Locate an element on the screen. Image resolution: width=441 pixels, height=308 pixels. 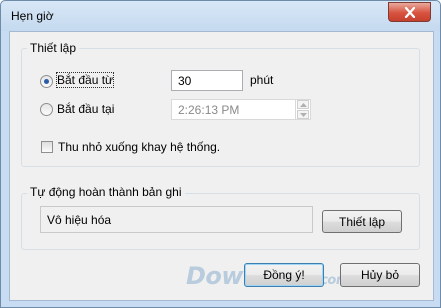
cancel-button: Hủy bỏ is located at coordinates (380, 275).